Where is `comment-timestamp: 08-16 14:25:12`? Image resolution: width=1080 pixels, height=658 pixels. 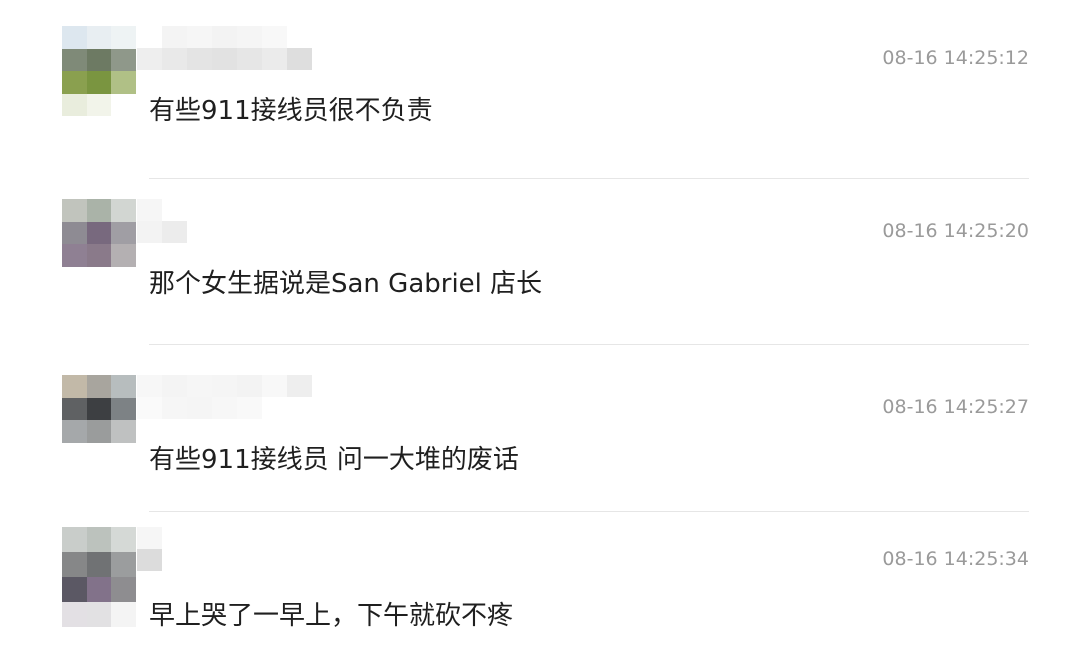
comment-timestamp: 08-16 14:25:12 is located at coordinates (955, 58).